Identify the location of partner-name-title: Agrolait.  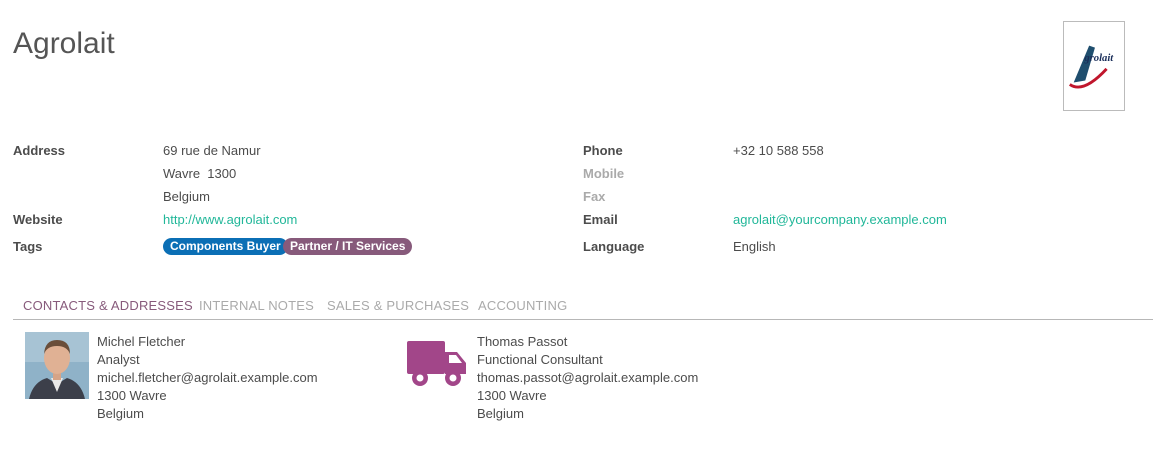
(64, 43).